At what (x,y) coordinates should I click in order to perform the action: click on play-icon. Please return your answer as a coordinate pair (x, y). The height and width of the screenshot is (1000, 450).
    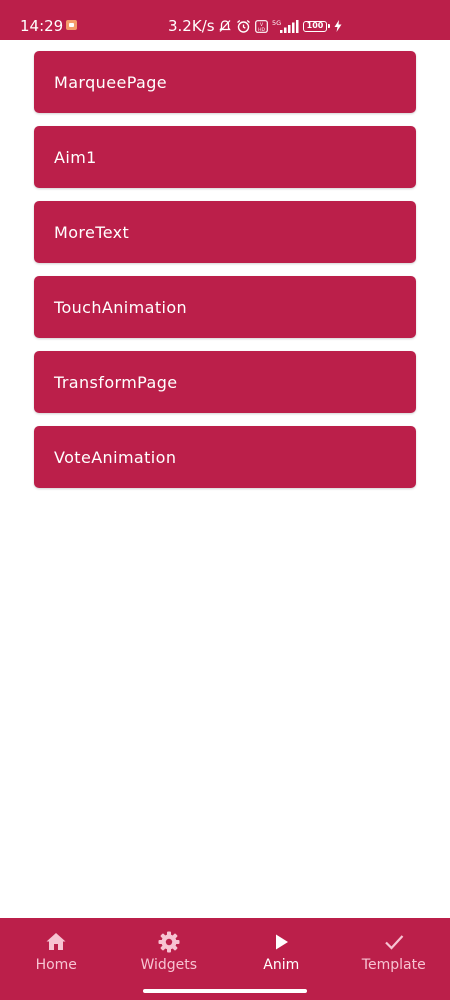
    Looking at the image, I should click on (281, 942).